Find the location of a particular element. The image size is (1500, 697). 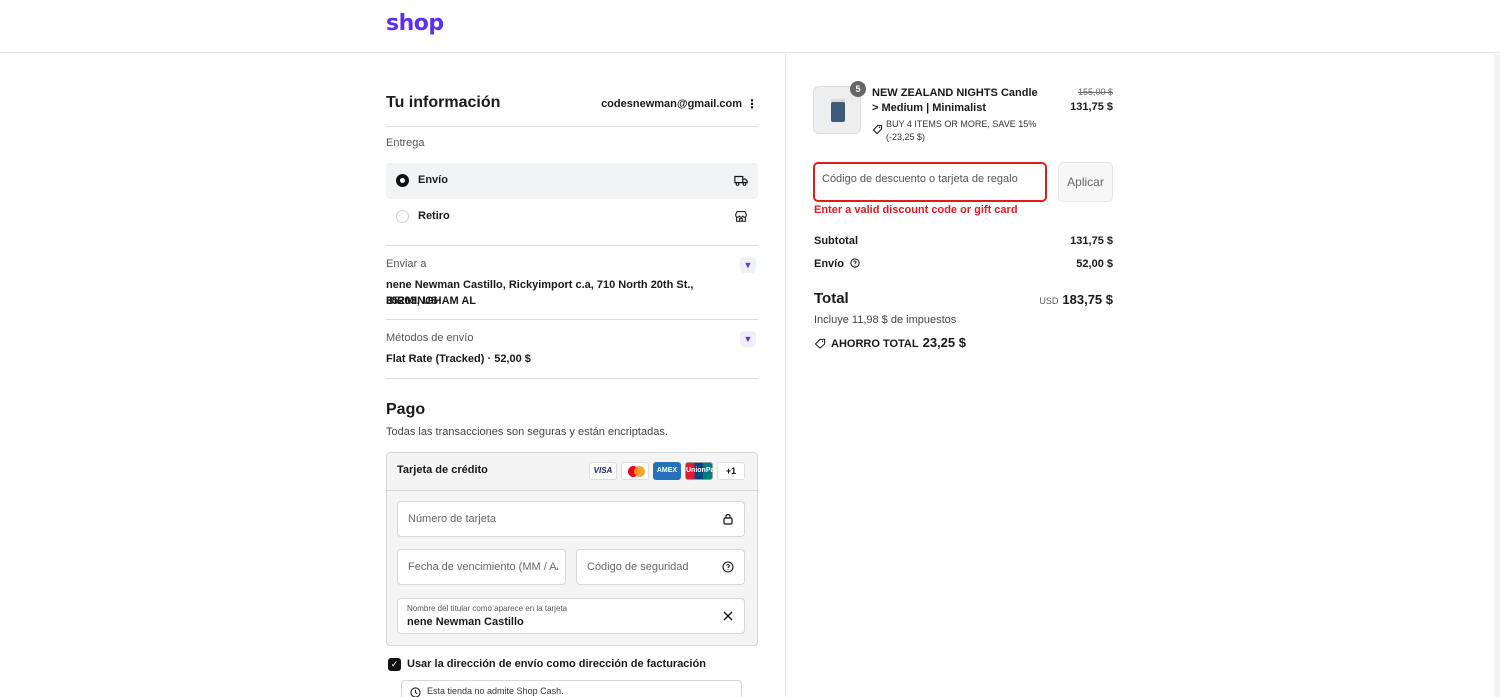

account-menu-icon: ⋮ is located at coordinates (752, 104).